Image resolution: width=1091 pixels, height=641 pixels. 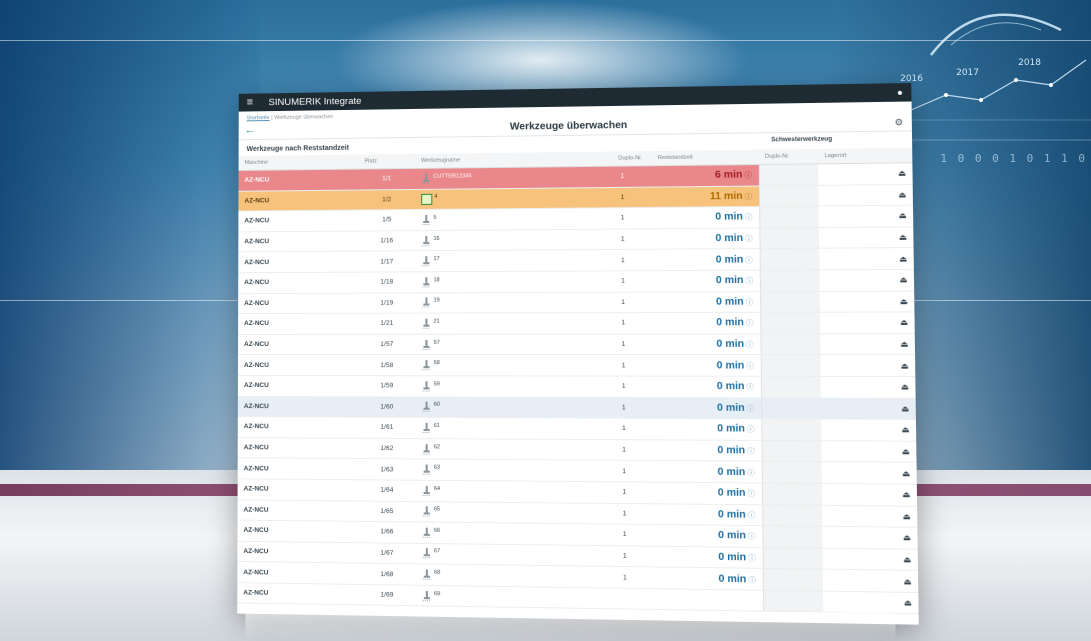 What do you see at coordinates (865, 155) in the screenshot?
I see `col-header-location: Lagerort` at bounding box center [865, 155].